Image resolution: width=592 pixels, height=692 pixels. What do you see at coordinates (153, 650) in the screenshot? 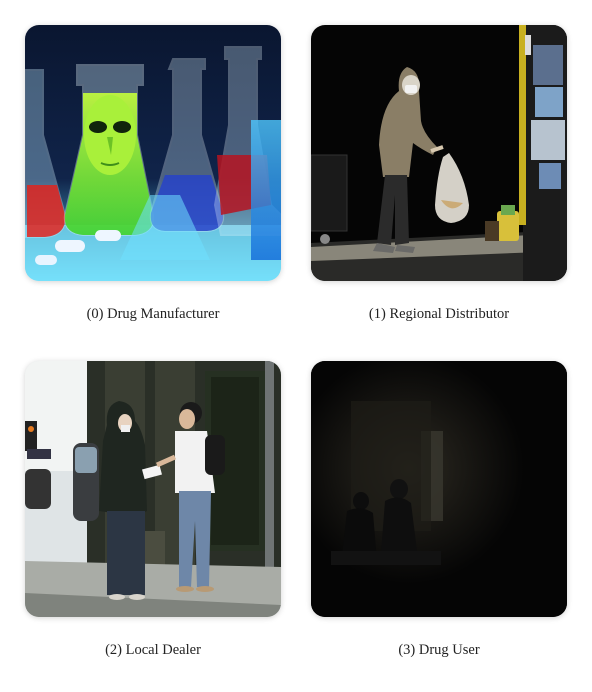
I see `panel-caption: (2) Local Dealer` at bounding box center [153, 650].